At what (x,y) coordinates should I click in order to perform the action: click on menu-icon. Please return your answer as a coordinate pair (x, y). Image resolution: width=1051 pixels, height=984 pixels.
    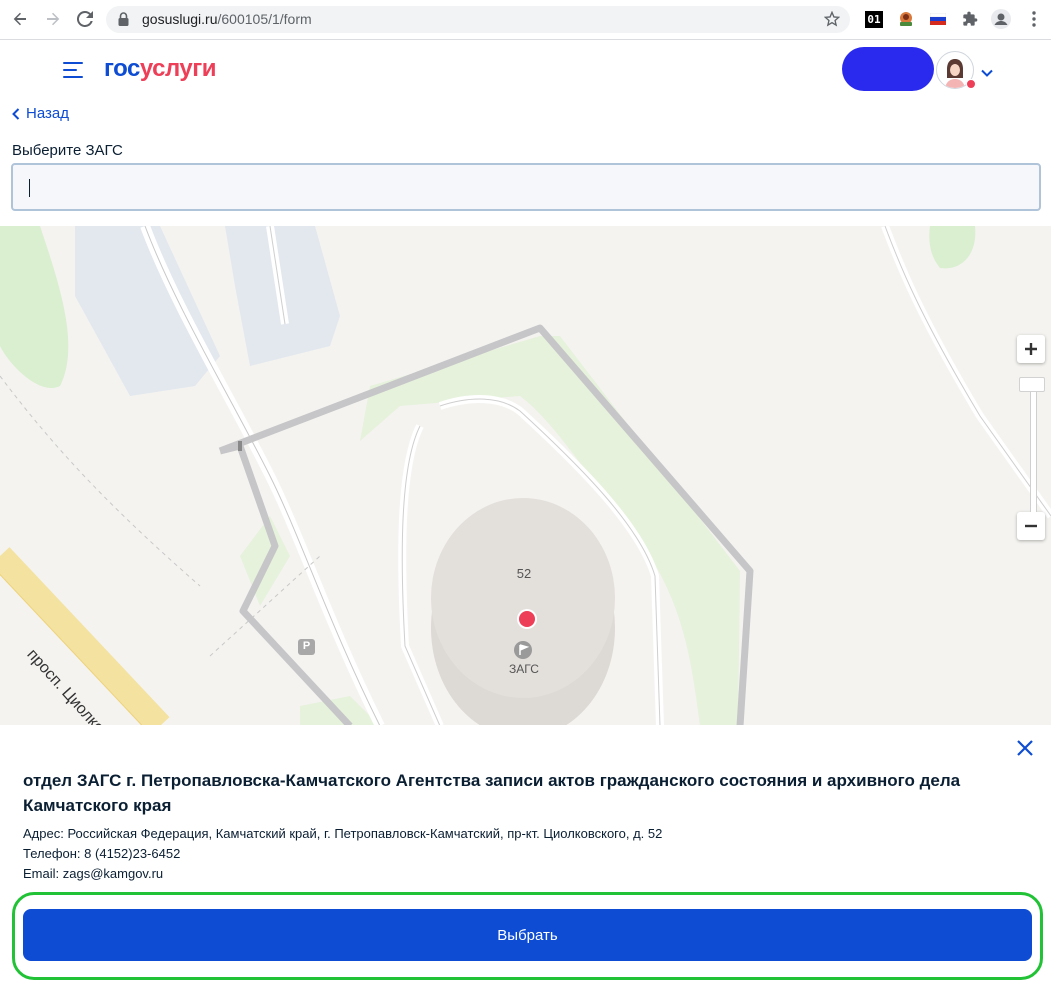
    Looking at the image, I should click on (74, 71).